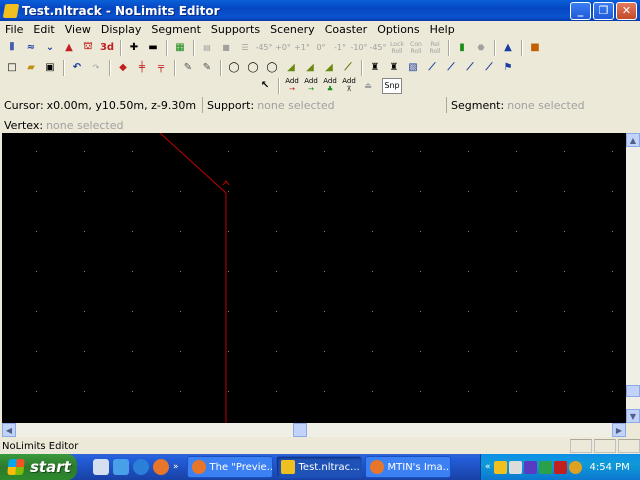  I want to click on scroll-right-icon: ▶, so click(619, 430).